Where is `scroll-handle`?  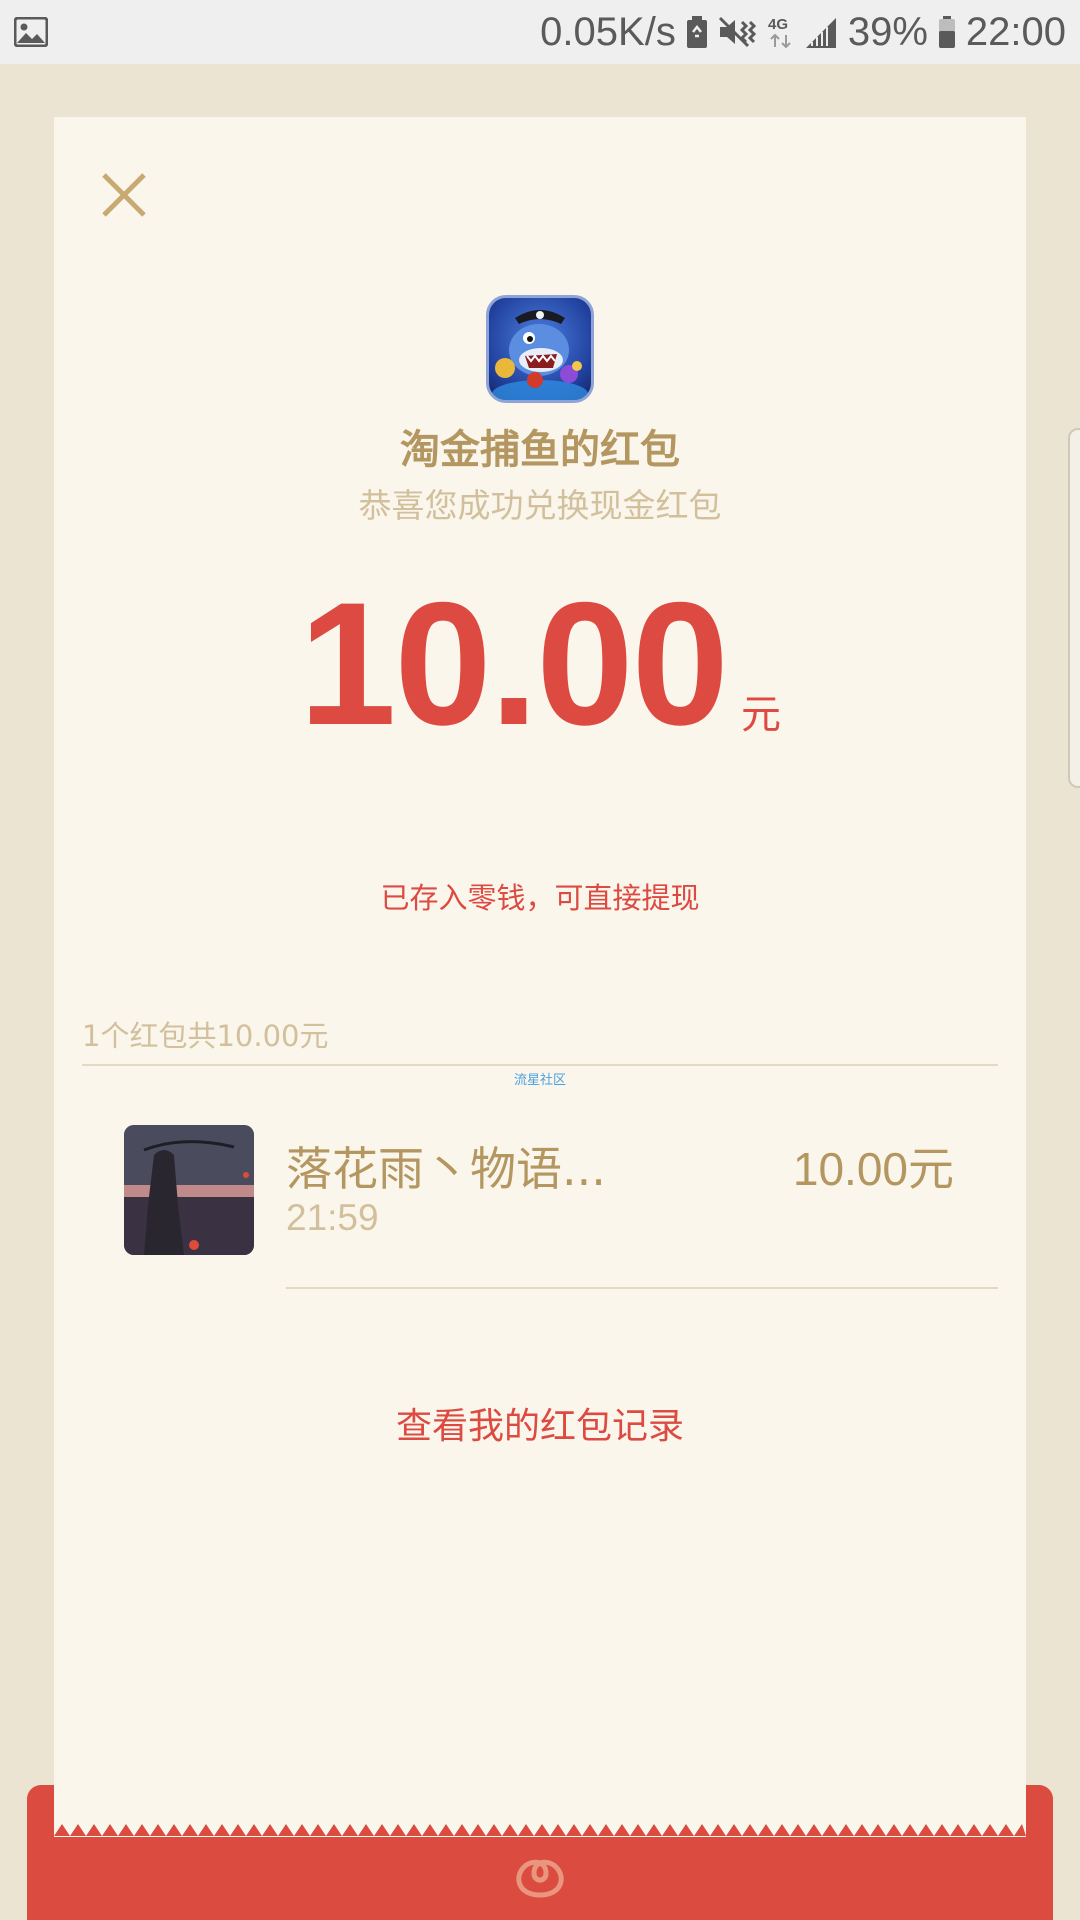
scroll-handle is located at coordinates (1074, 608).